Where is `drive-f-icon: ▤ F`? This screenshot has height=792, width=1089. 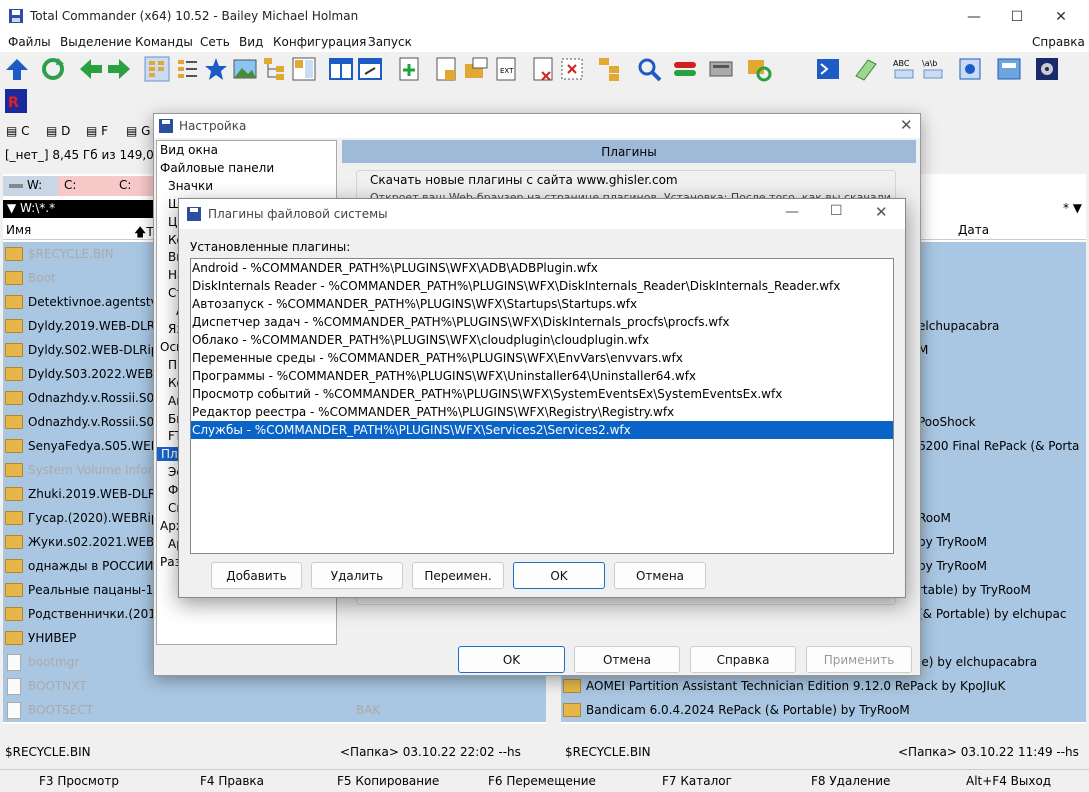 drive-f-icon: ▤ F is located at coordinates (97, 131).